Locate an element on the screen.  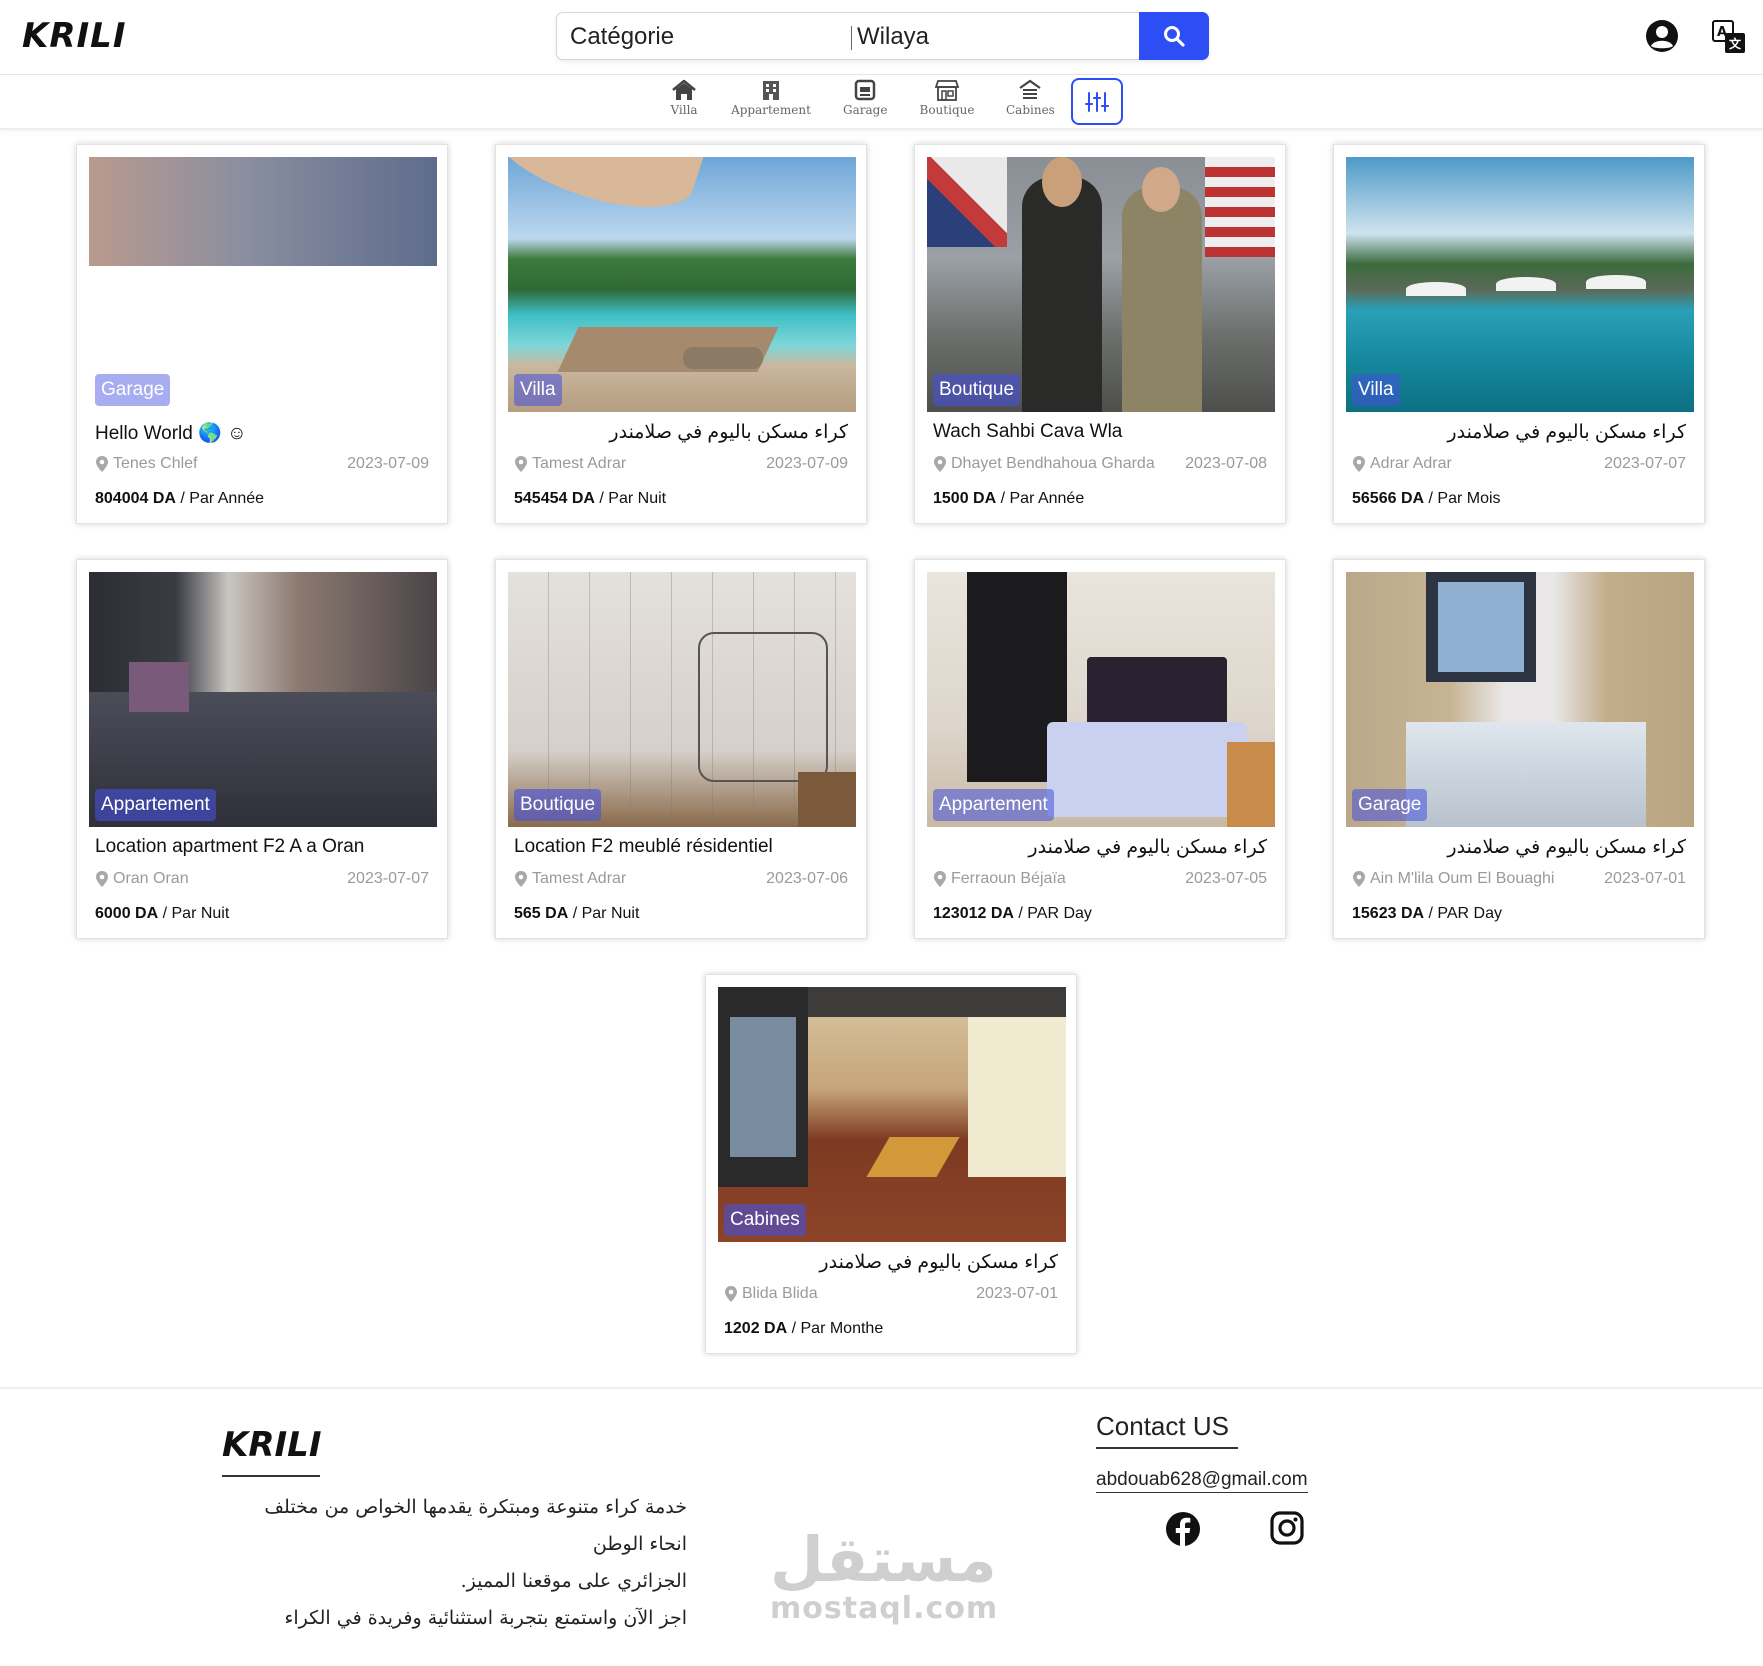
listing-price: 15623 DA / PAR Day is located at coordinates (1427, 914).